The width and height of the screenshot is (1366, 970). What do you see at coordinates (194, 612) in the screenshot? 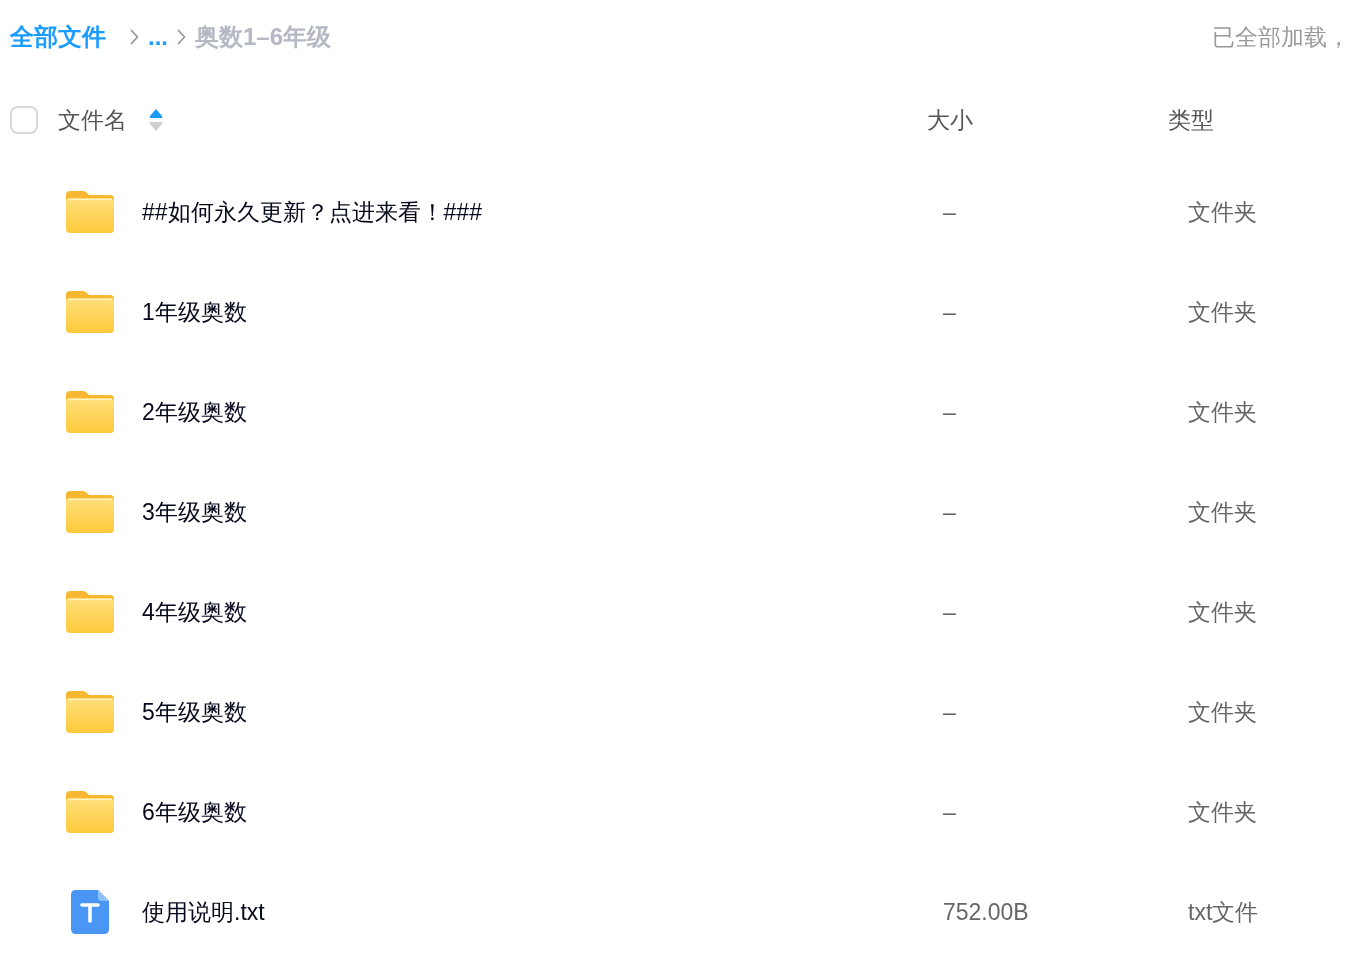
I see `file-name: 4年级奥数` at bounding box center [194, 612].